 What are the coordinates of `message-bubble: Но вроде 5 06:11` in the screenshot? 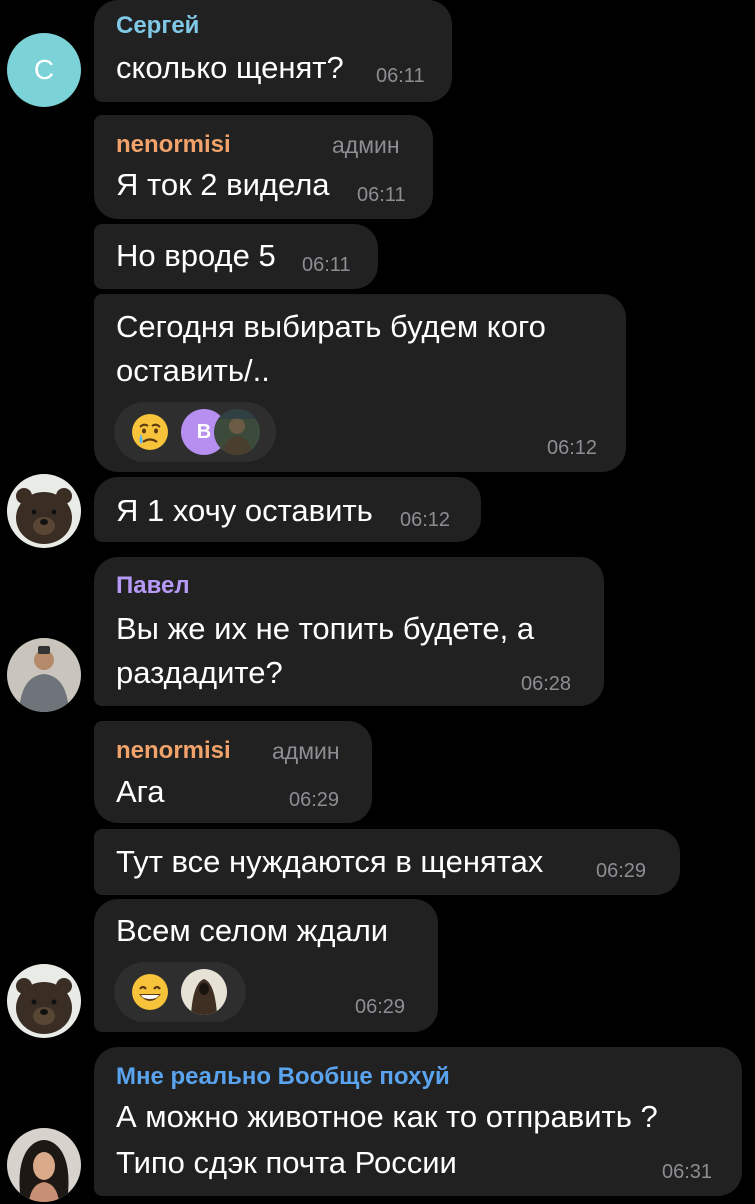 It's located at (236, 256).